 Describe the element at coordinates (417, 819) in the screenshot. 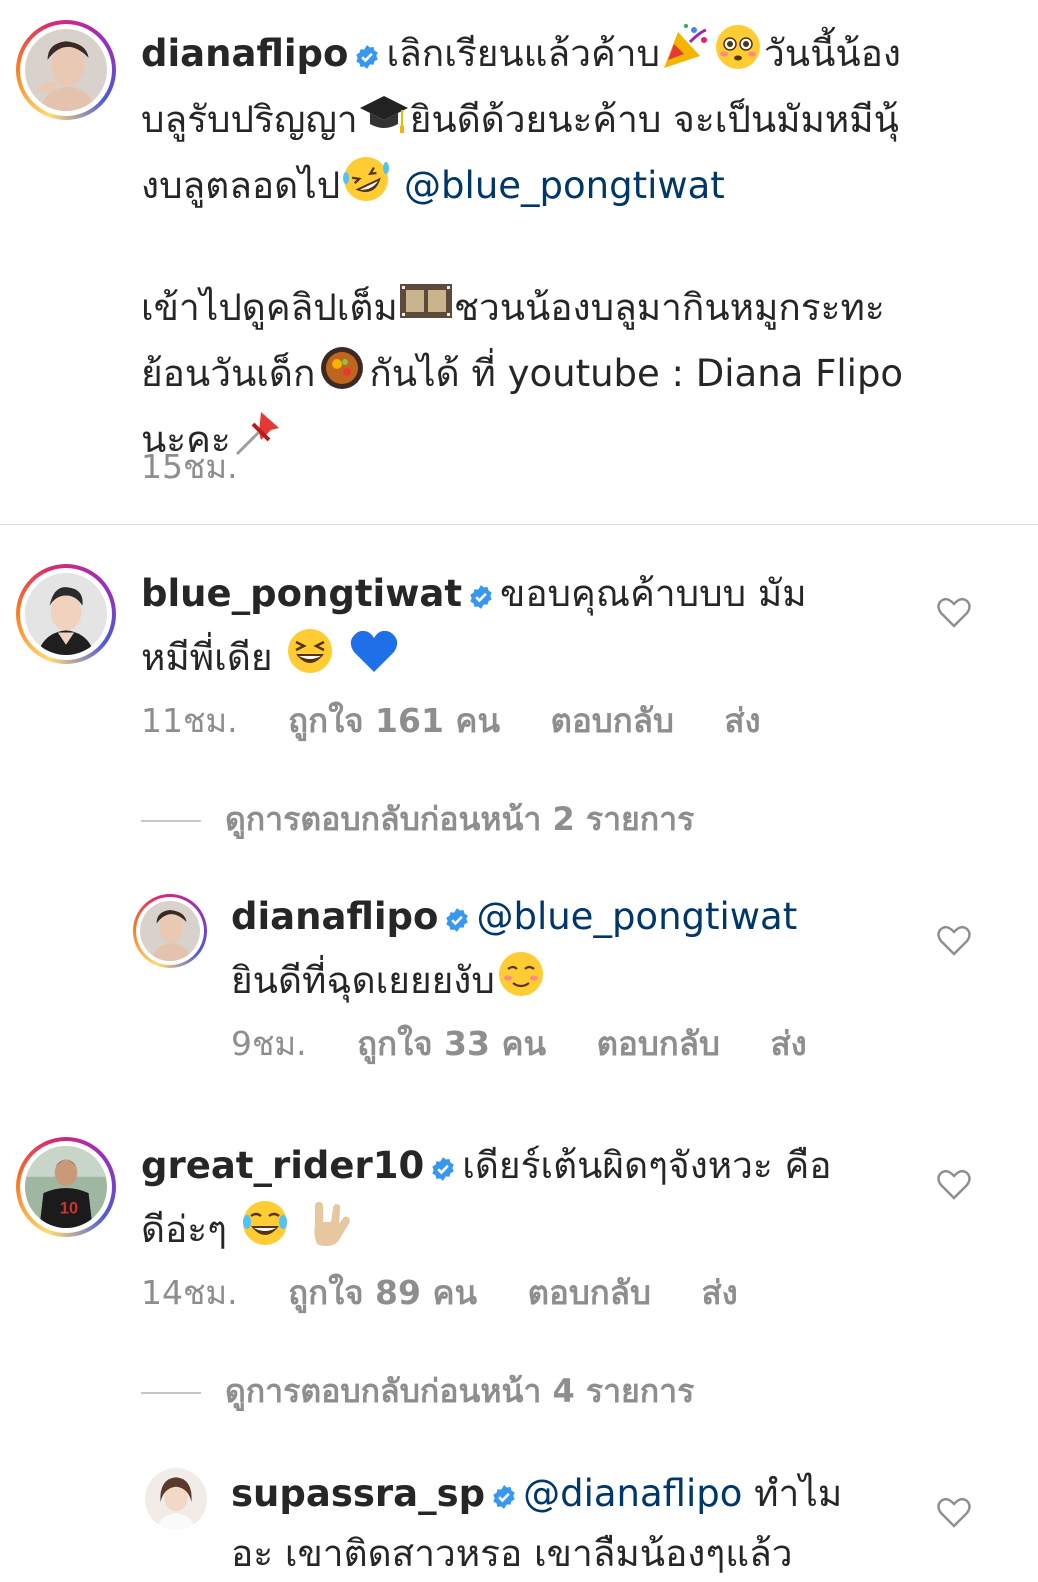

I see `view-previous-replies-button: ดูการตอบกลับก่อนหน้า 2 รายการ` at that location.